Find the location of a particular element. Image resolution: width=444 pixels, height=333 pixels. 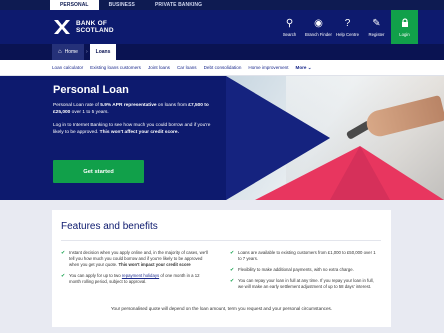

search-button: ⚲ Search is located at coordinates (289, 27).